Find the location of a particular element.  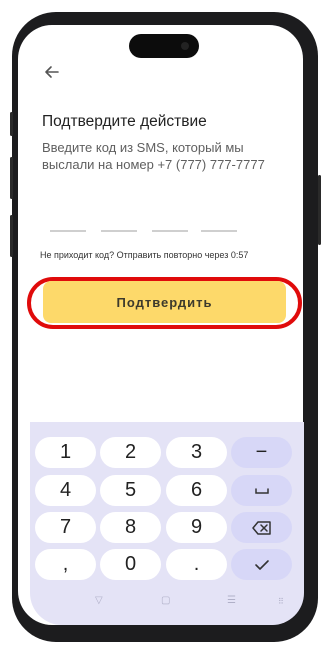

nav-keyboard-icon: ⠿ is located at coordinates (281, 601).